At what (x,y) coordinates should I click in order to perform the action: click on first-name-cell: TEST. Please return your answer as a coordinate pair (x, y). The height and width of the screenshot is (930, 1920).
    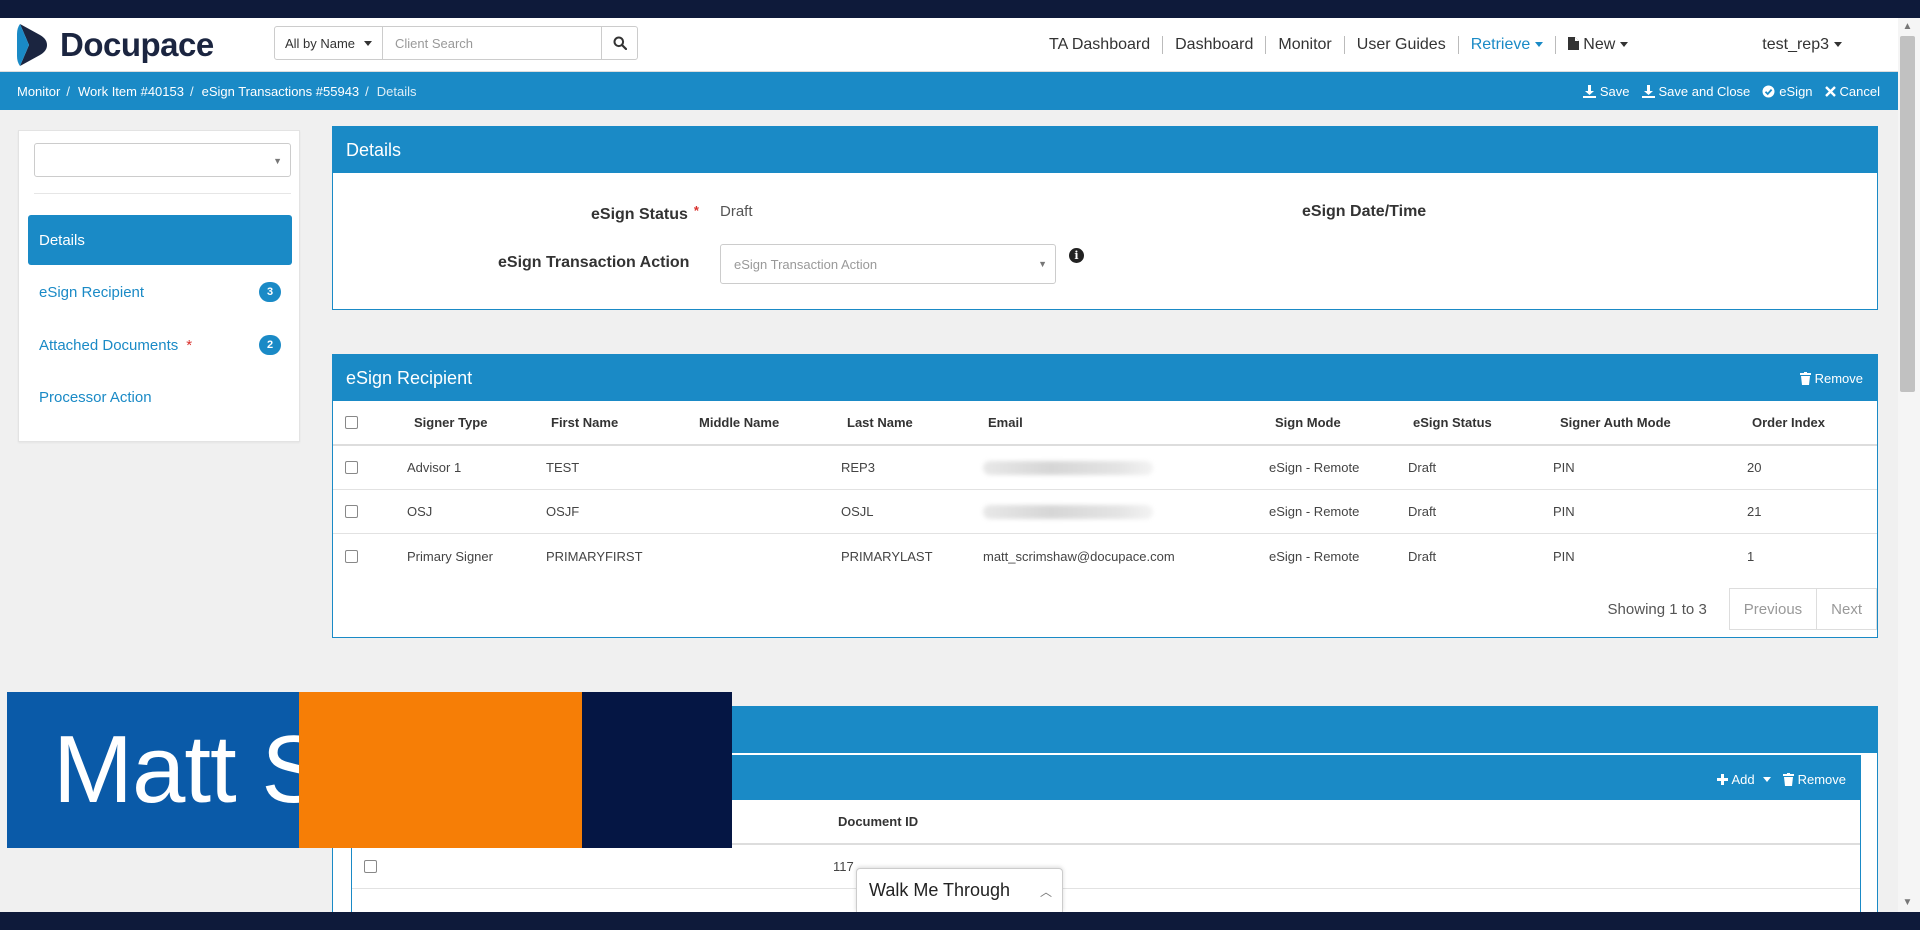
    Looking at the image, I should click on (563, 467).